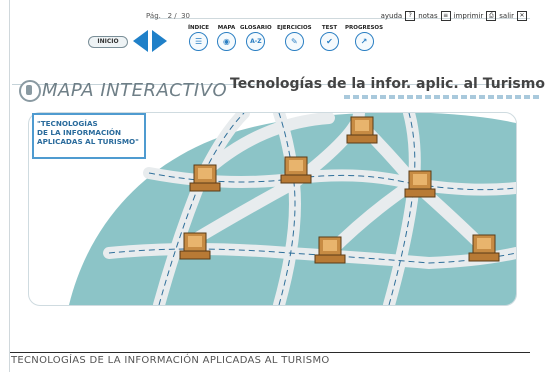 The image size is (547, 372). I want to click on nav-exercises-button: EJERCICIOS ✎, so click(294, 38).